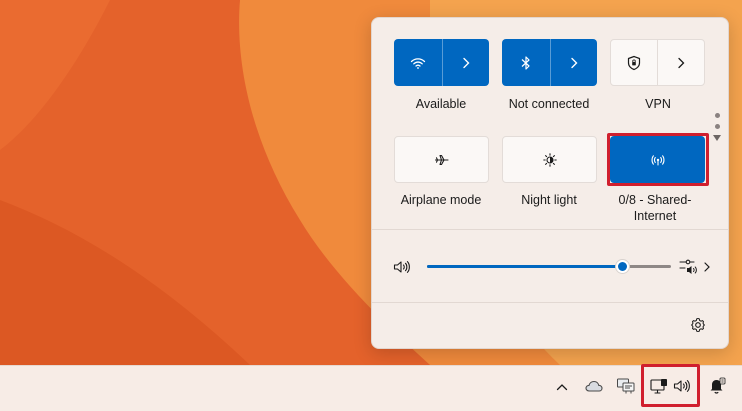 Image resolution: width=742 pixels, height=411 pixels. I want to click on night-light-tile, so click(549, 159).